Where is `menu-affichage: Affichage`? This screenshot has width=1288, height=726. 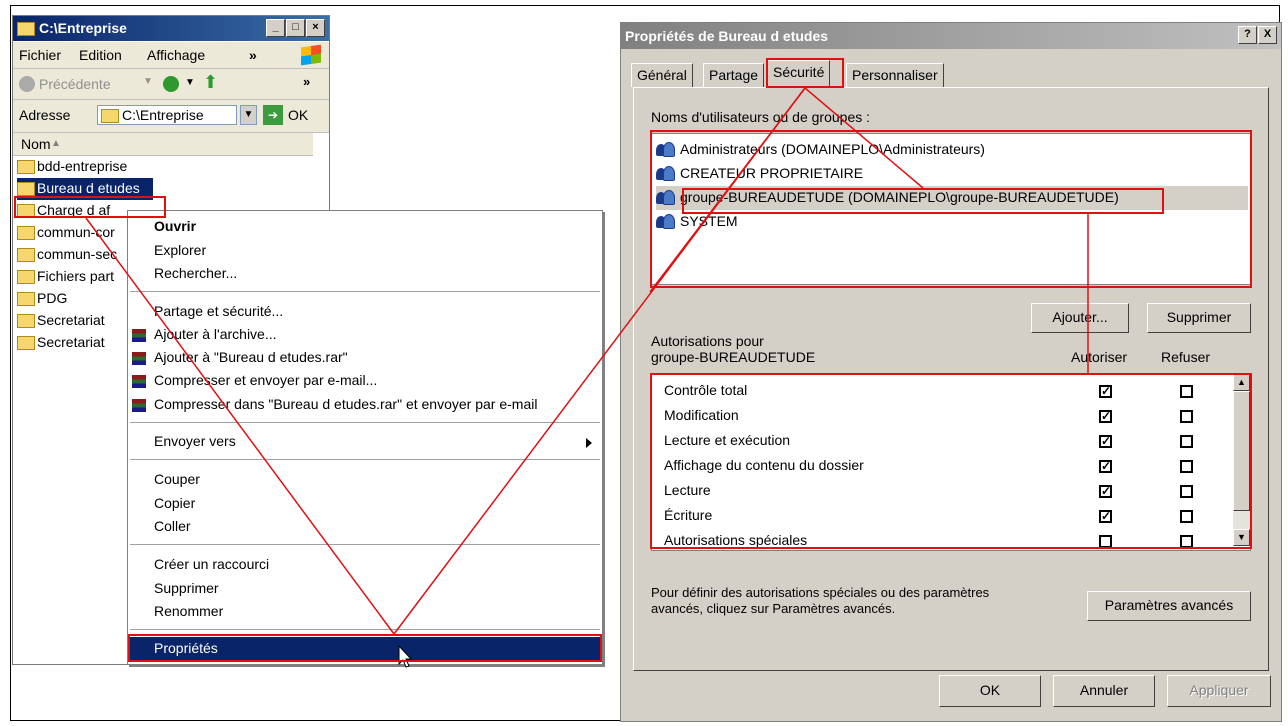
menu-affichage: Affichage is located at coordinates (176, 55).